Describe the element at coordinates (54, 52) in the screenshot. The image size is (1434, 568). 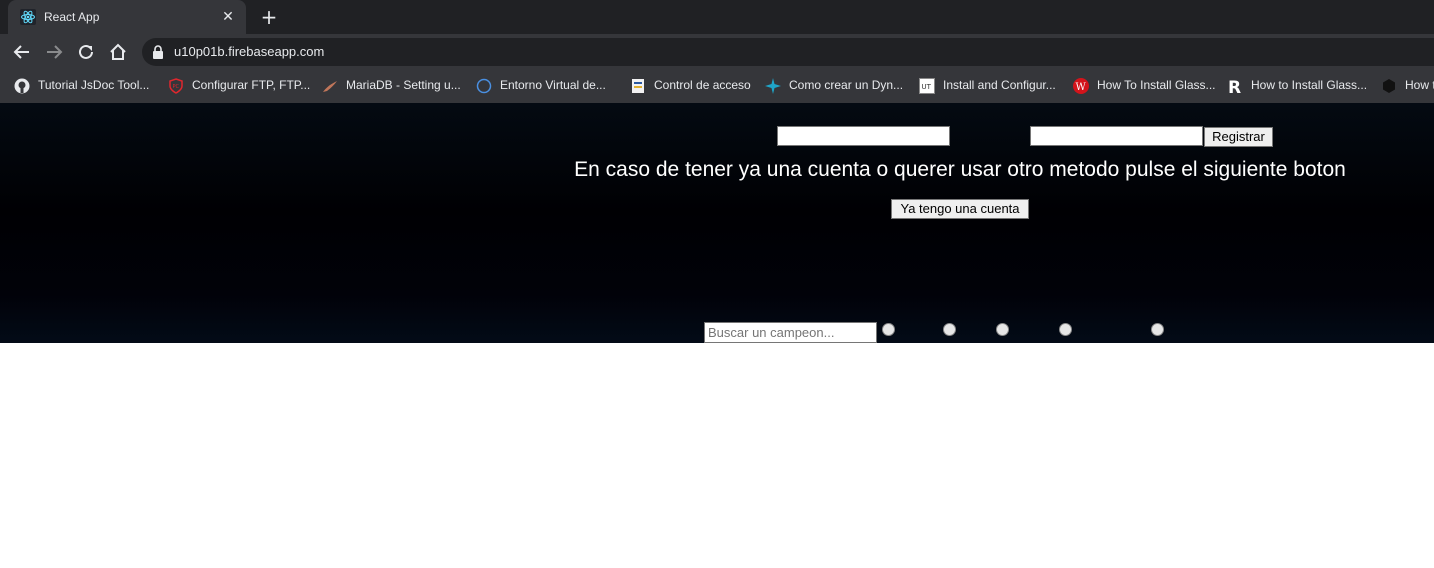
I see `forward-arrow-icon` at that location.